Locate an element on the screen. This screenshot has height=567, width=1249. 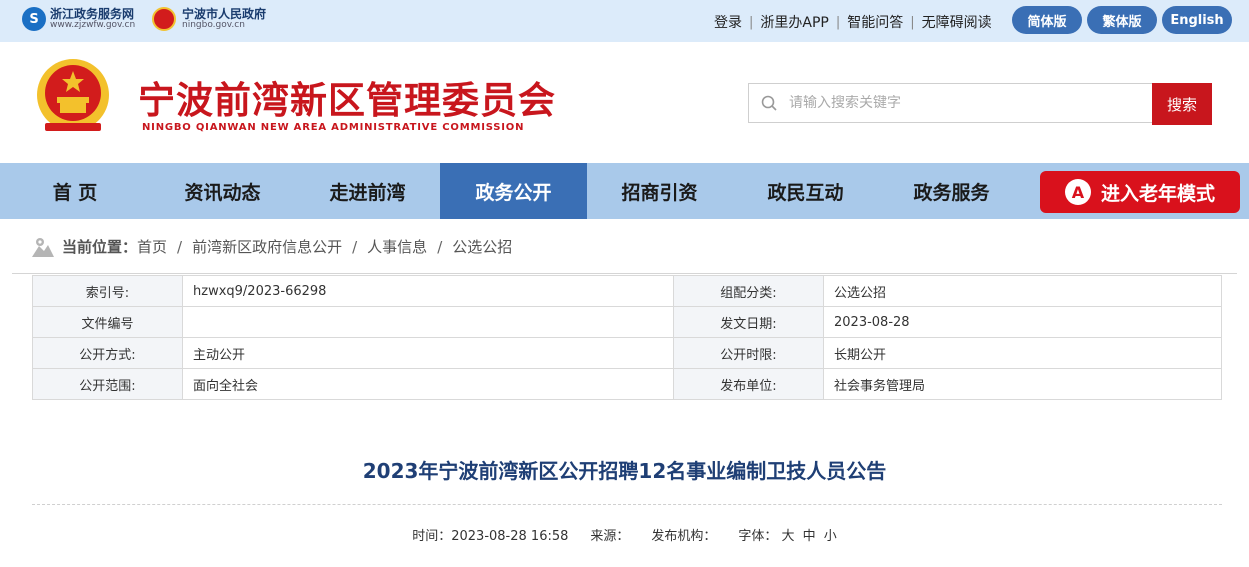
breadcrumb-home: 首页 is located at coordinates (152, 246).